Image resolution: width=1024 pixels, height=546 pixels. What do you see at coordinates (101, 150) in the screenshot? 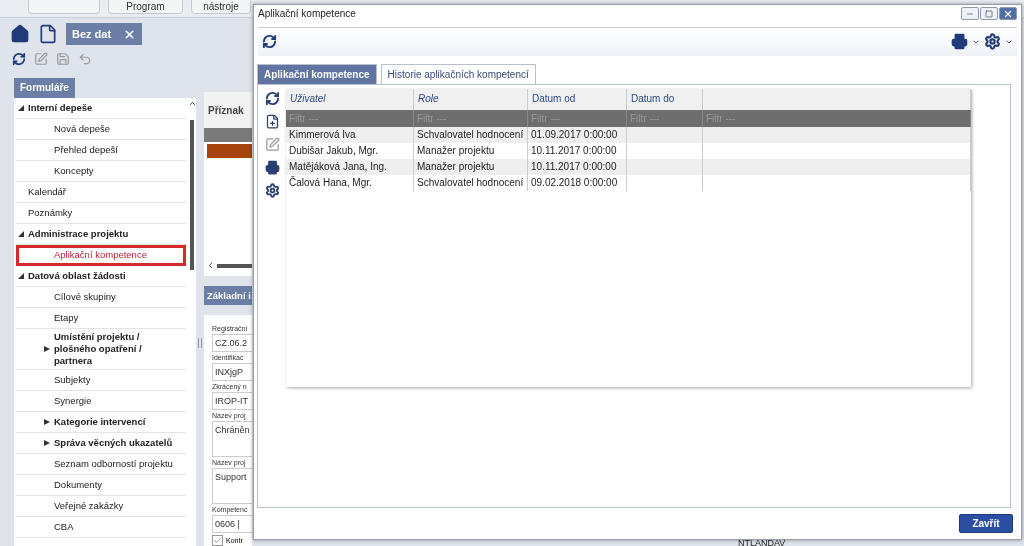
I see `tree-item: Přehled depeší` at bounding box center [101, 150].